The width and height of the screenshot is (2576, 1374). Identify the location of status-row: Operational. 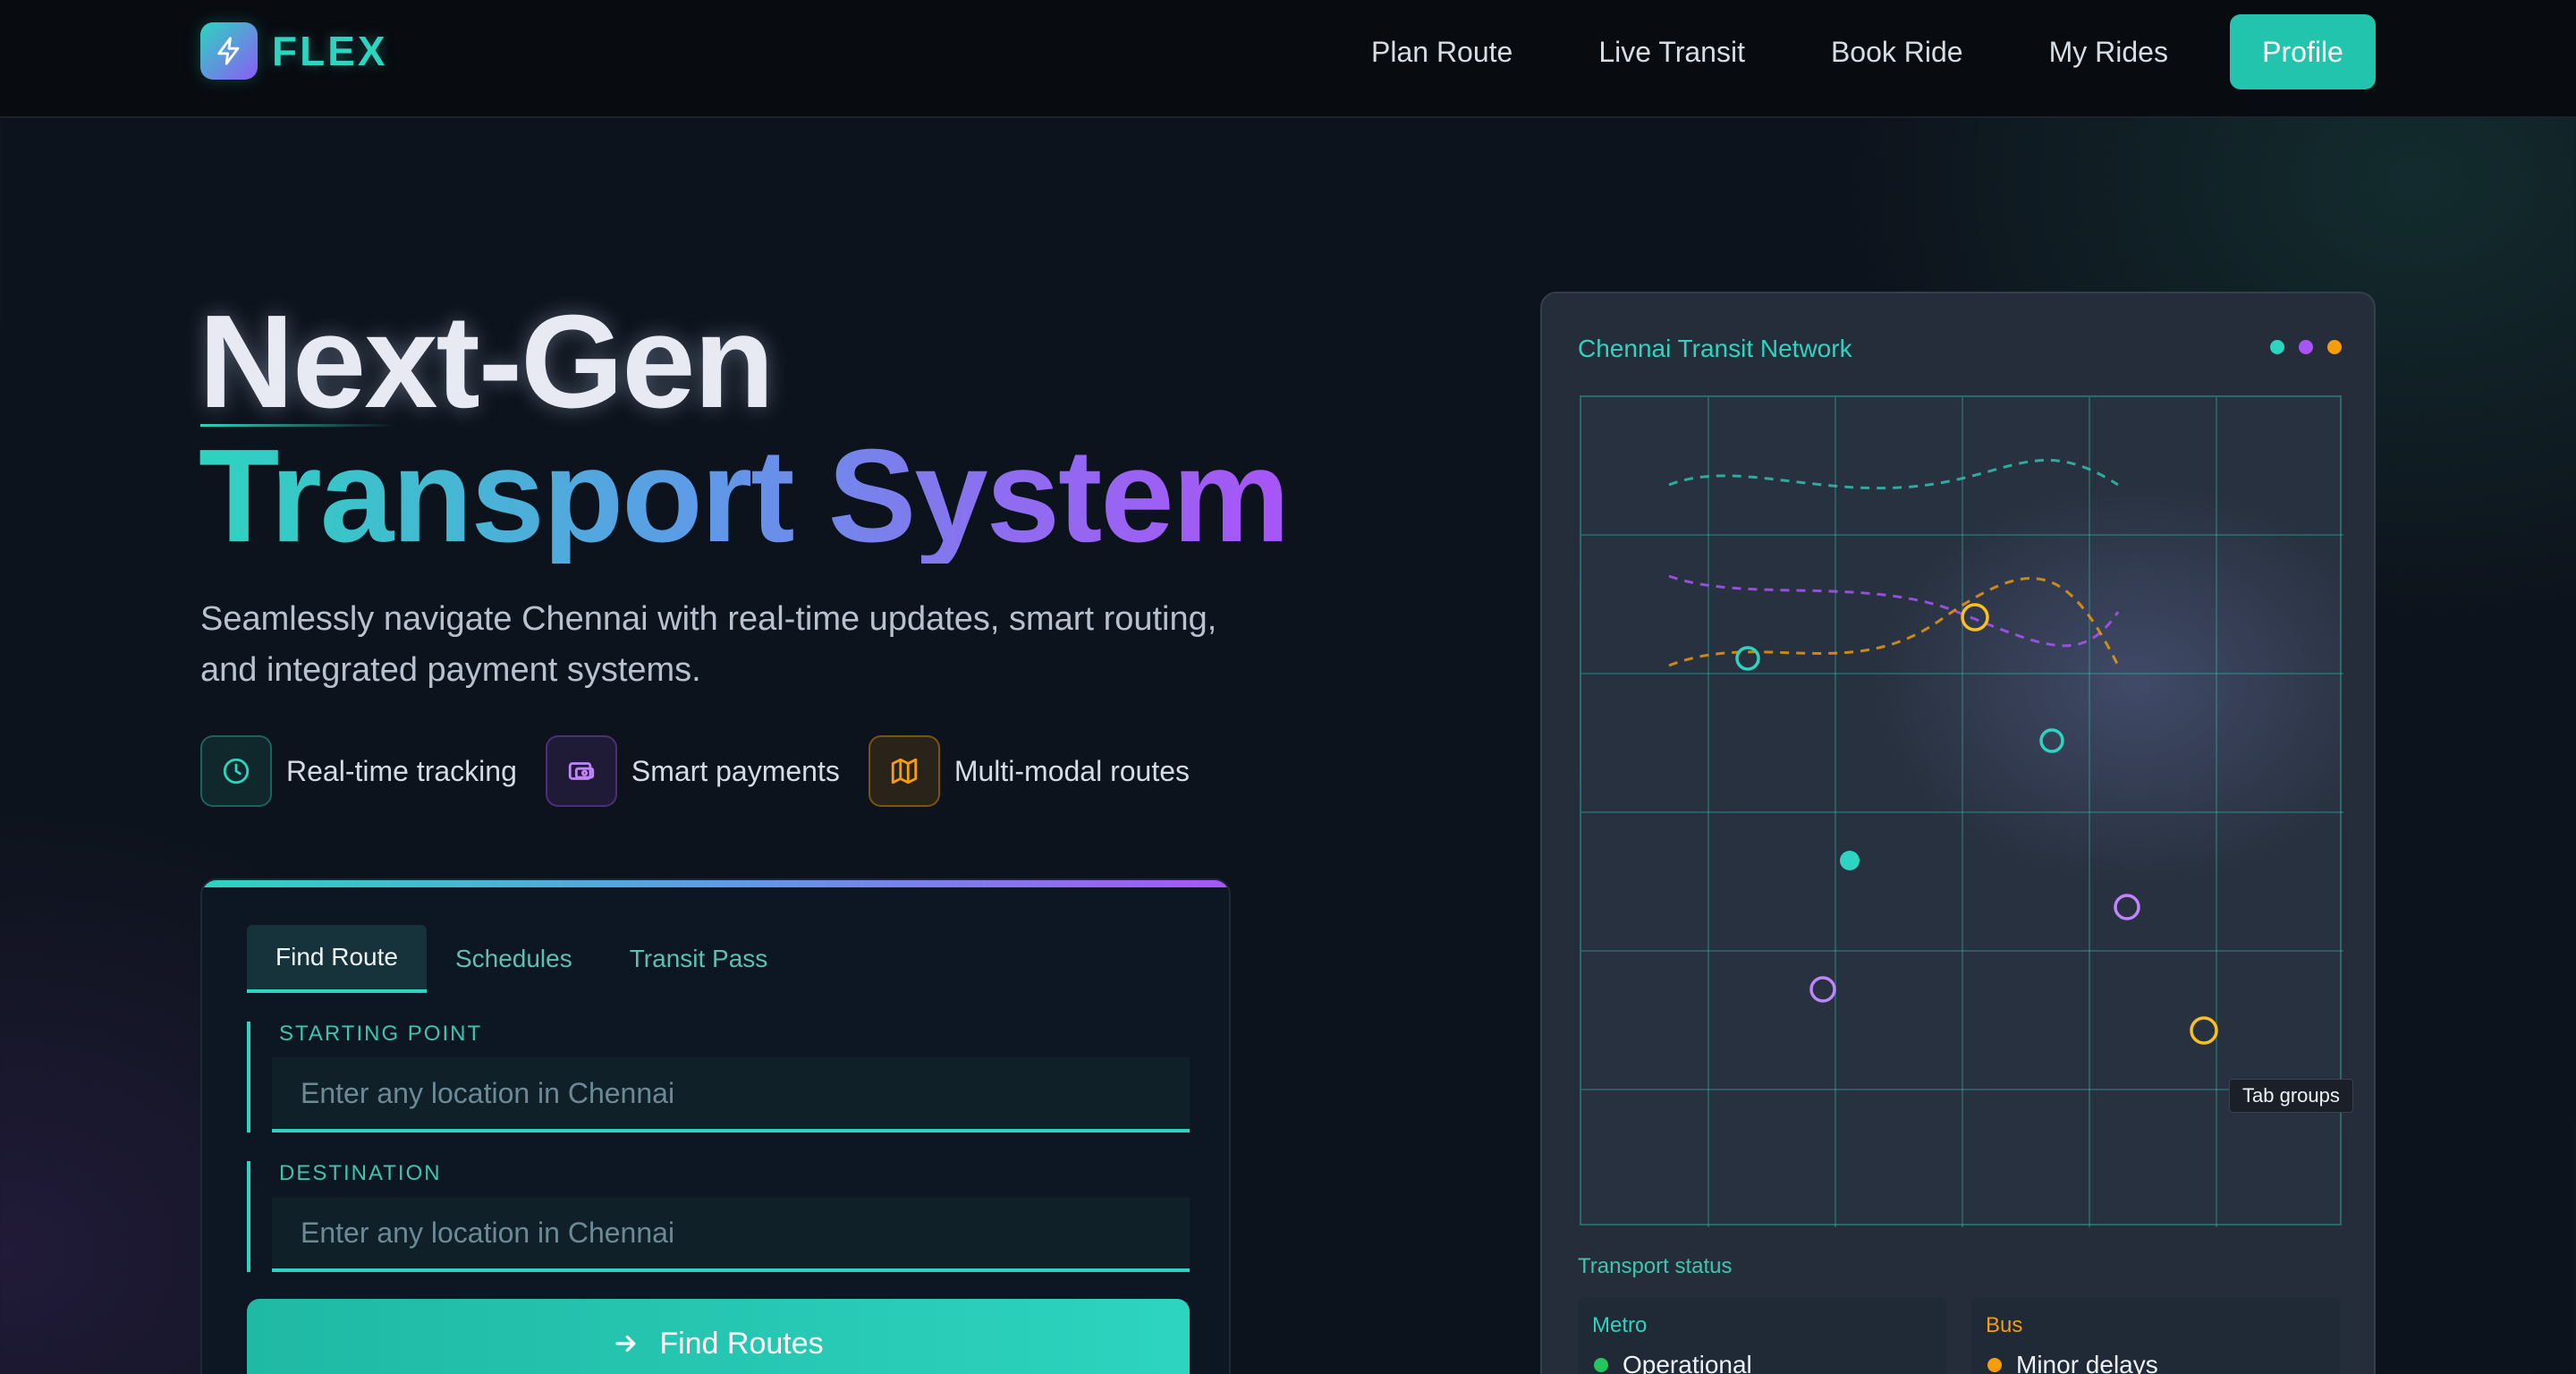
(1673, 1362).